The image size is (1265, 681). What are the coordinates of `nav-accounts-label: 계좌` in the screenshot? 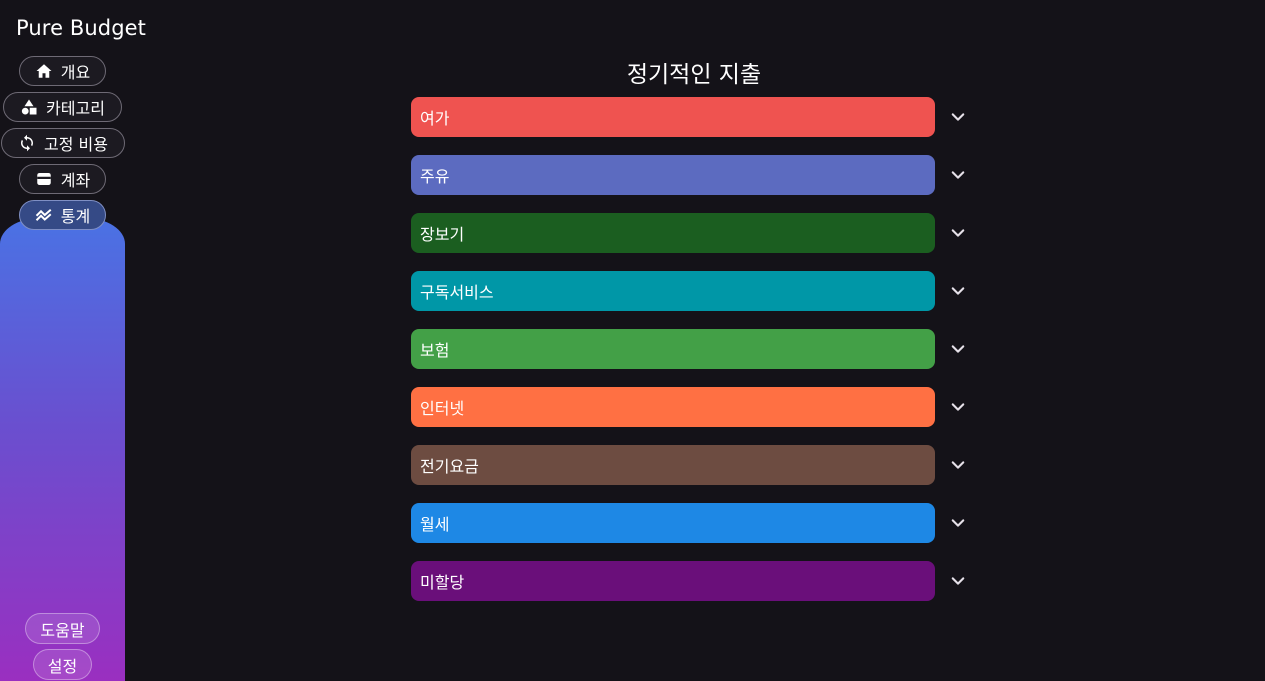 It's located at (75, 180).